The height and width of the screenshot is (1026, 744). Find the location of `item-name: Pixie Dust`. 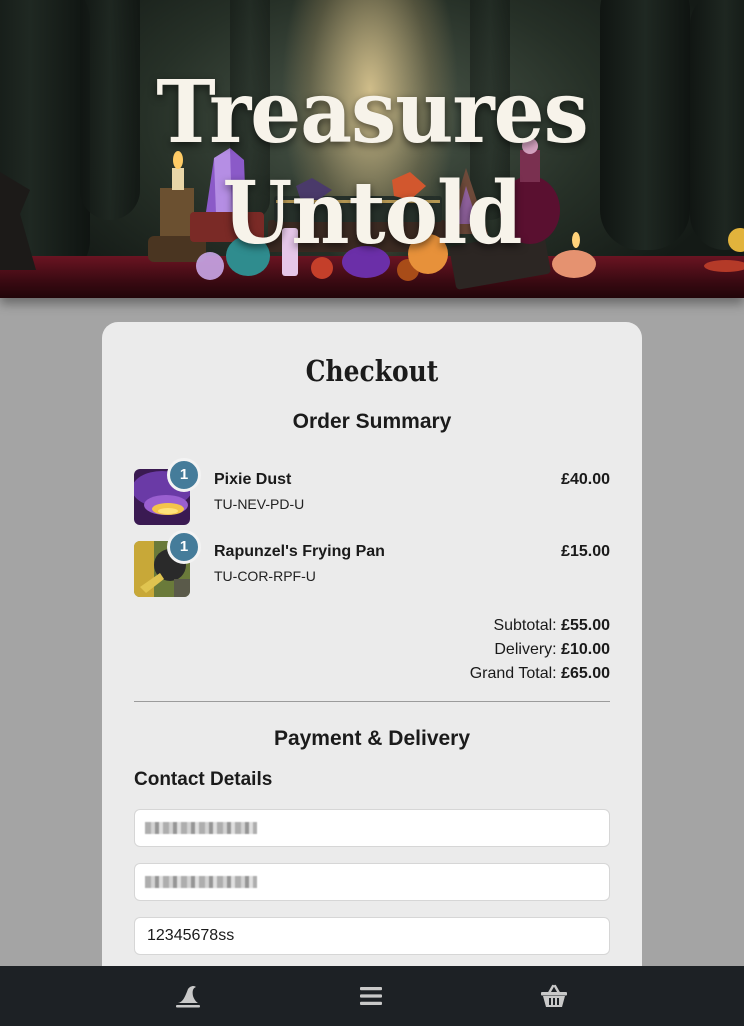

item-name: Pixie Dust is located at coordinates (253, 479).